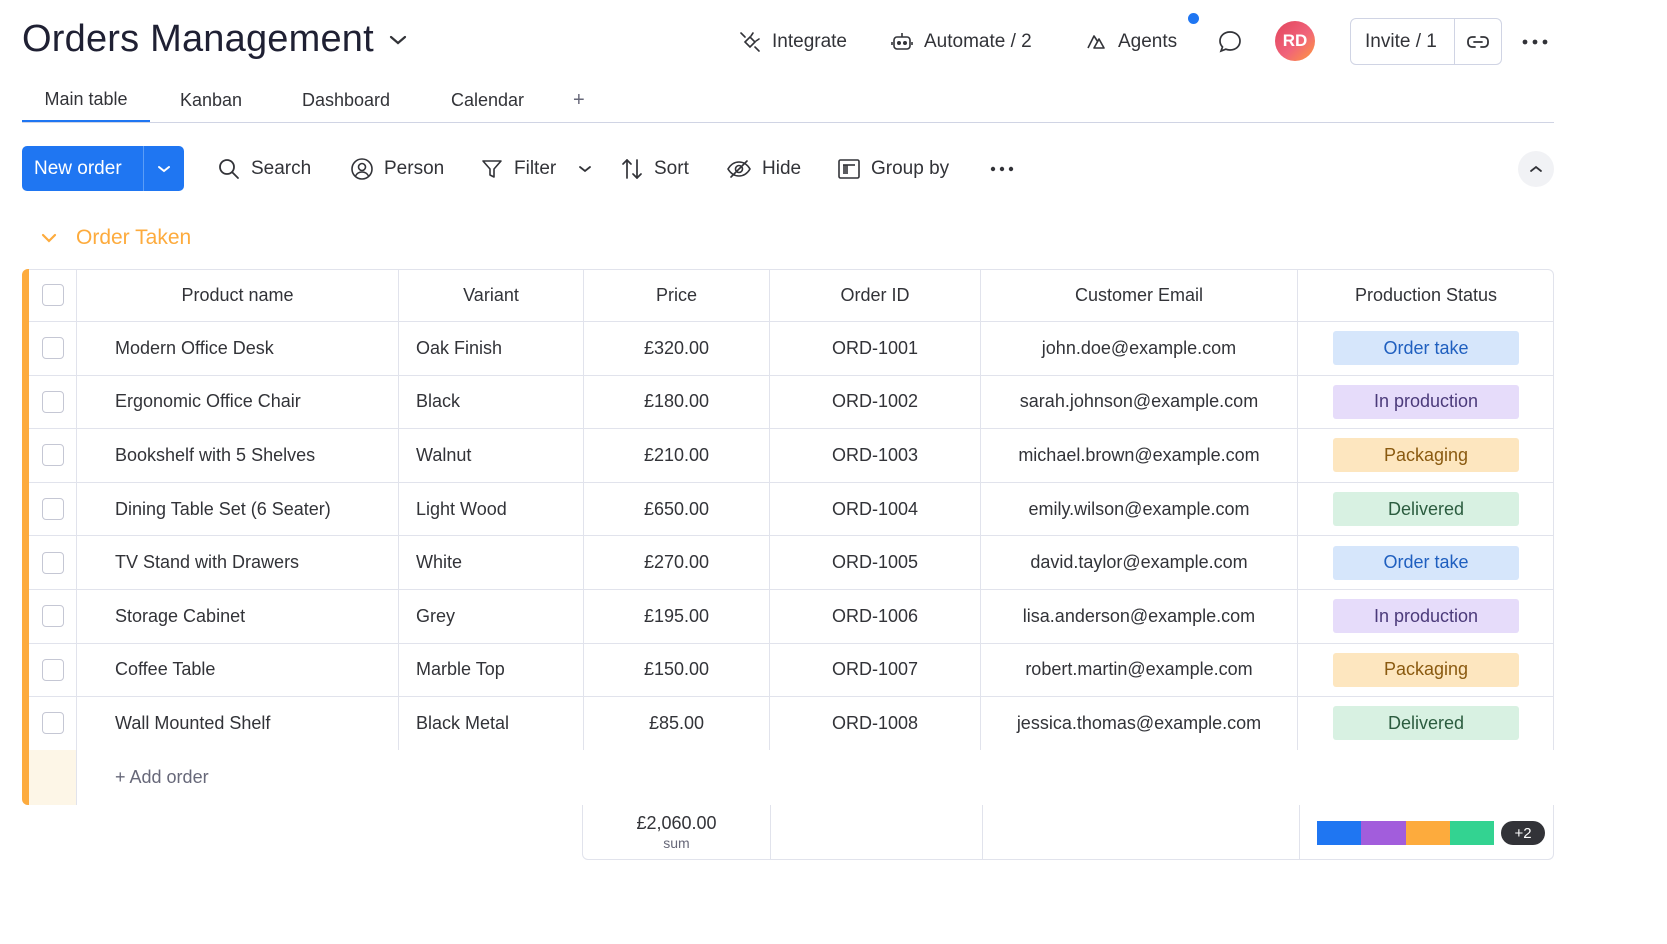  Describe the element at coordinates (238, 295) in the screenshot. I see `column-header: Product name` at that location.